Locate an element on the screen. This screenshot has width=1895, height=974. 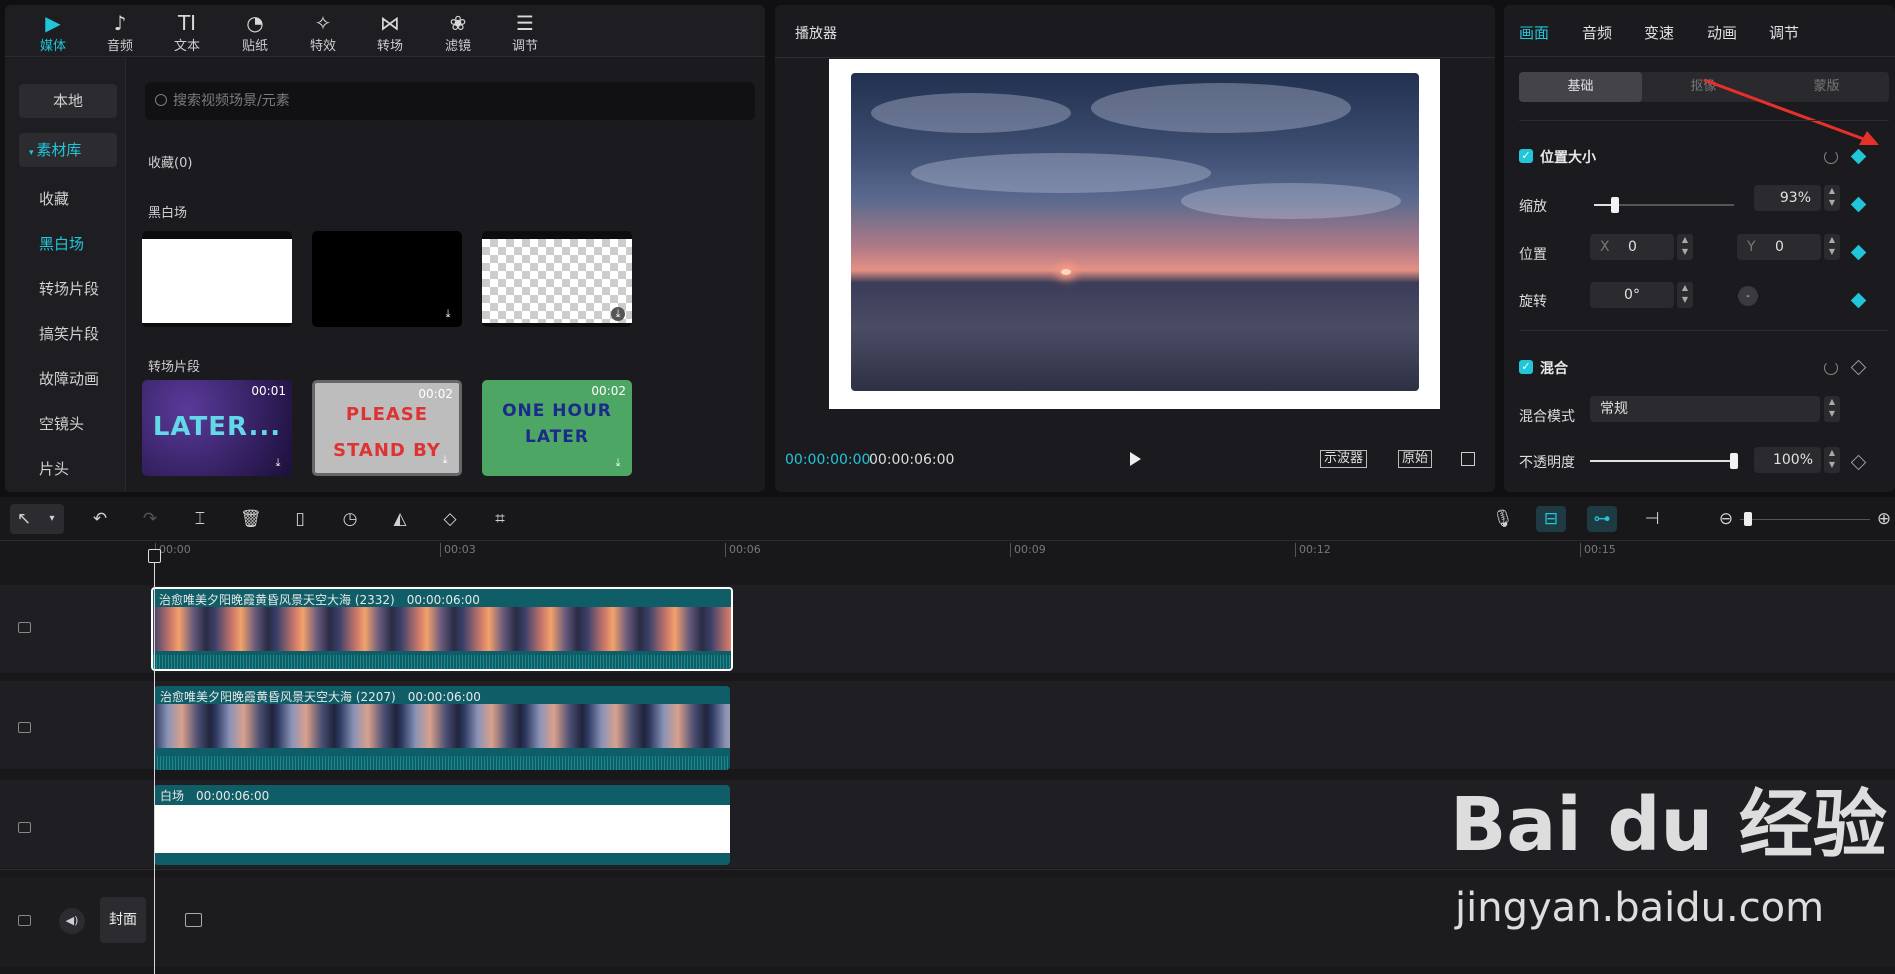
snap-icon: ⊟ is located at coordinates (1551, 519).